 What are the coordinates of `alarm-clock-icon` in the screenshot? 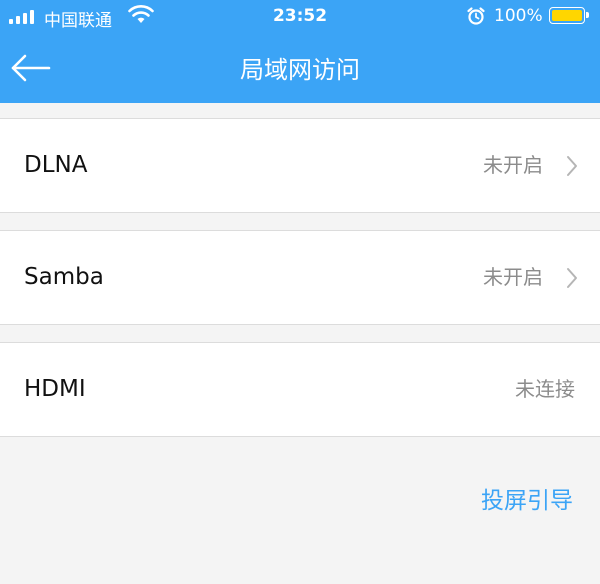 It's located at (476, 16).